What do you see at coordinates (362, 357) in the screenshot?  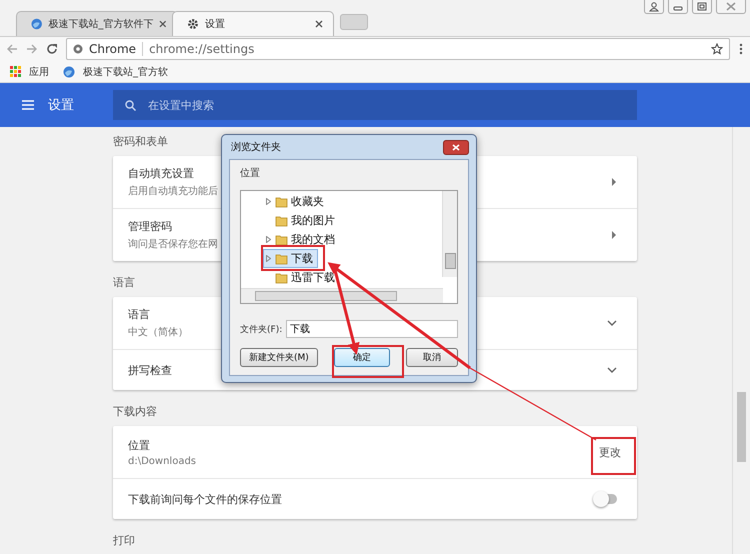 I see `dialog-button: 确定` at bounding box center [362, 357].